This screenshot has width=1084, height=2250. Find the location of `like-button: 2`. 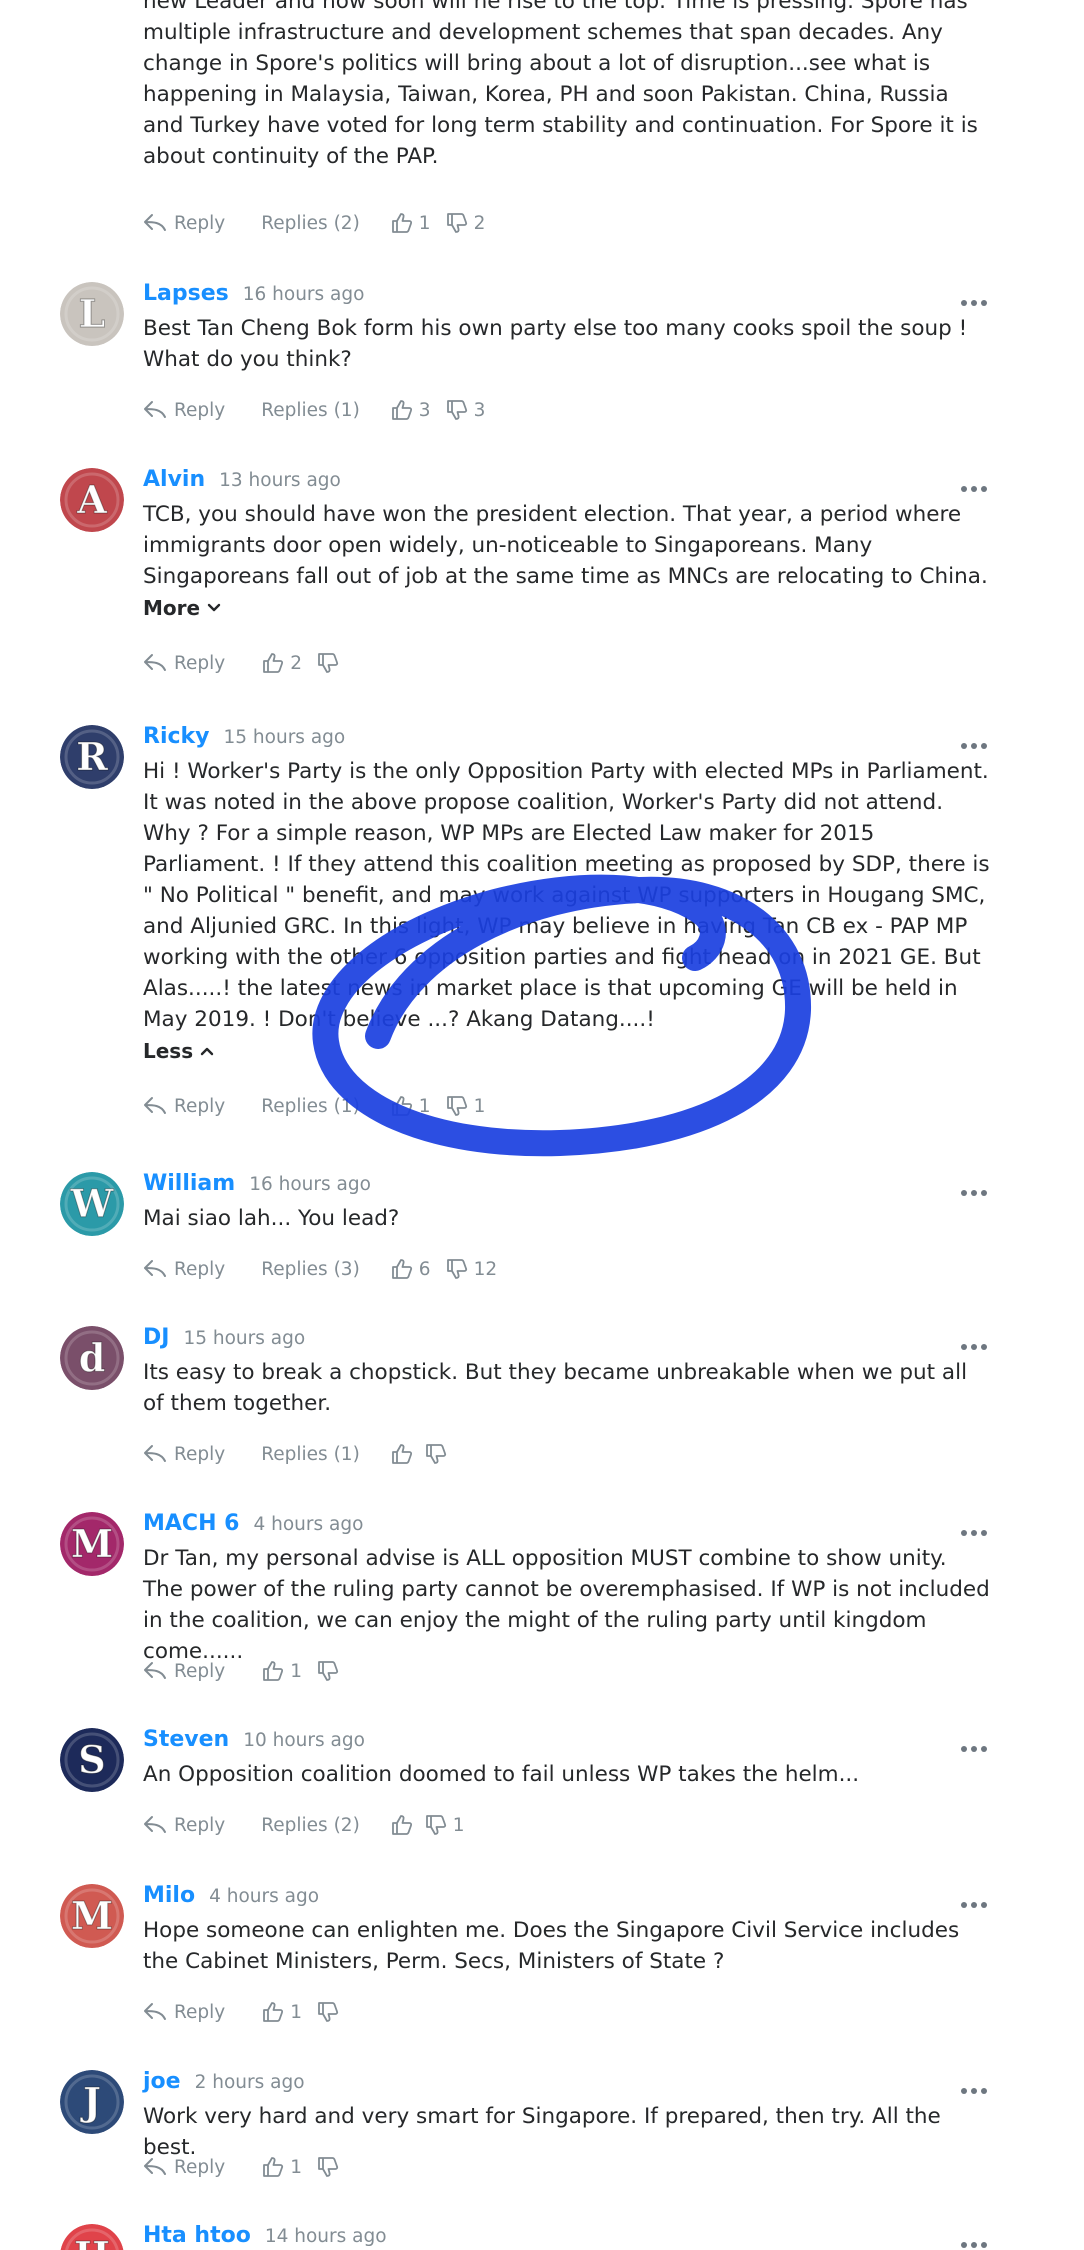

like-button: 2 is located at coordinates (281, 663).